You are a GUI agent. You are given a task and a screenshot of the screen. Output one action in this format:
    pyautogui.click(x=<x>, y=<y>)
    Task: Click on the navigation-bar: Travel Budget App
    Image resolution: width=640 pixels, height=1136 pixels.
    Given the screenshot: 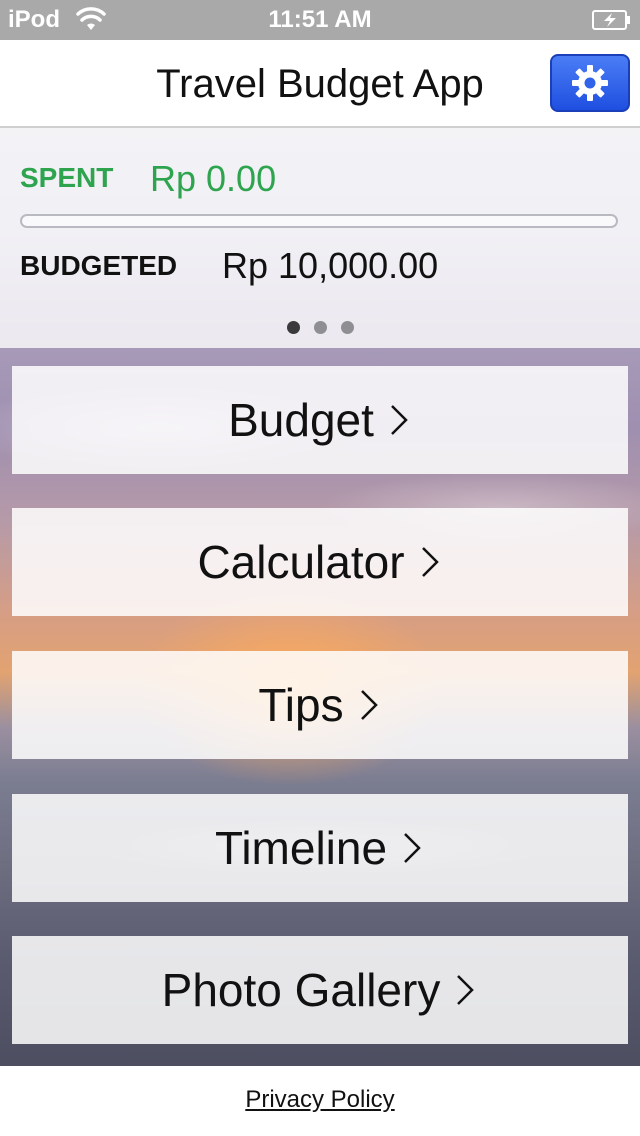 What is the action you would take?
    pyautogui.click(x=320, y=84)
    